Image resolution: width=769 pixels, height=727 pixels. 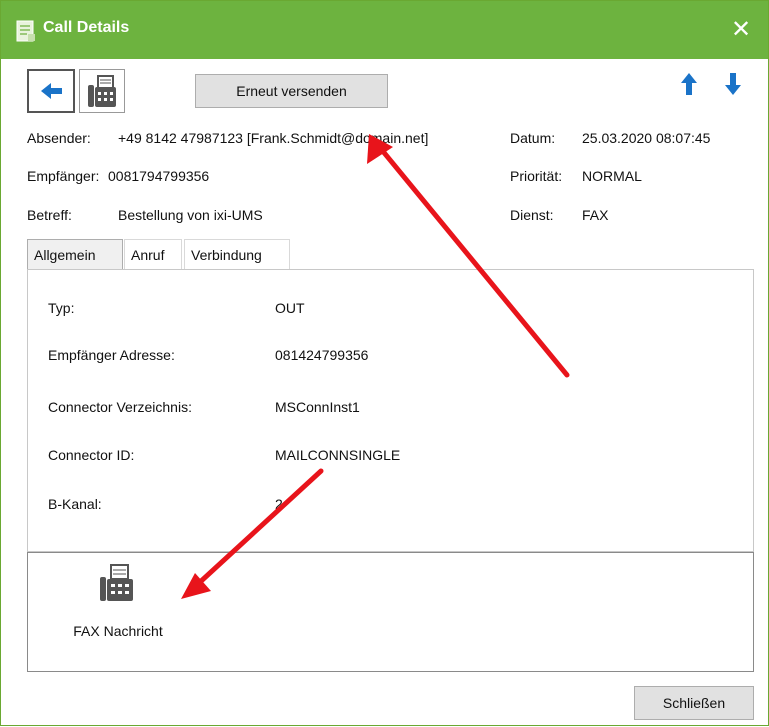 What do you see at coordinates (49, 215) in the screenshot?
I see `subject-label: Betreff:` at bounding box center [49, 215].